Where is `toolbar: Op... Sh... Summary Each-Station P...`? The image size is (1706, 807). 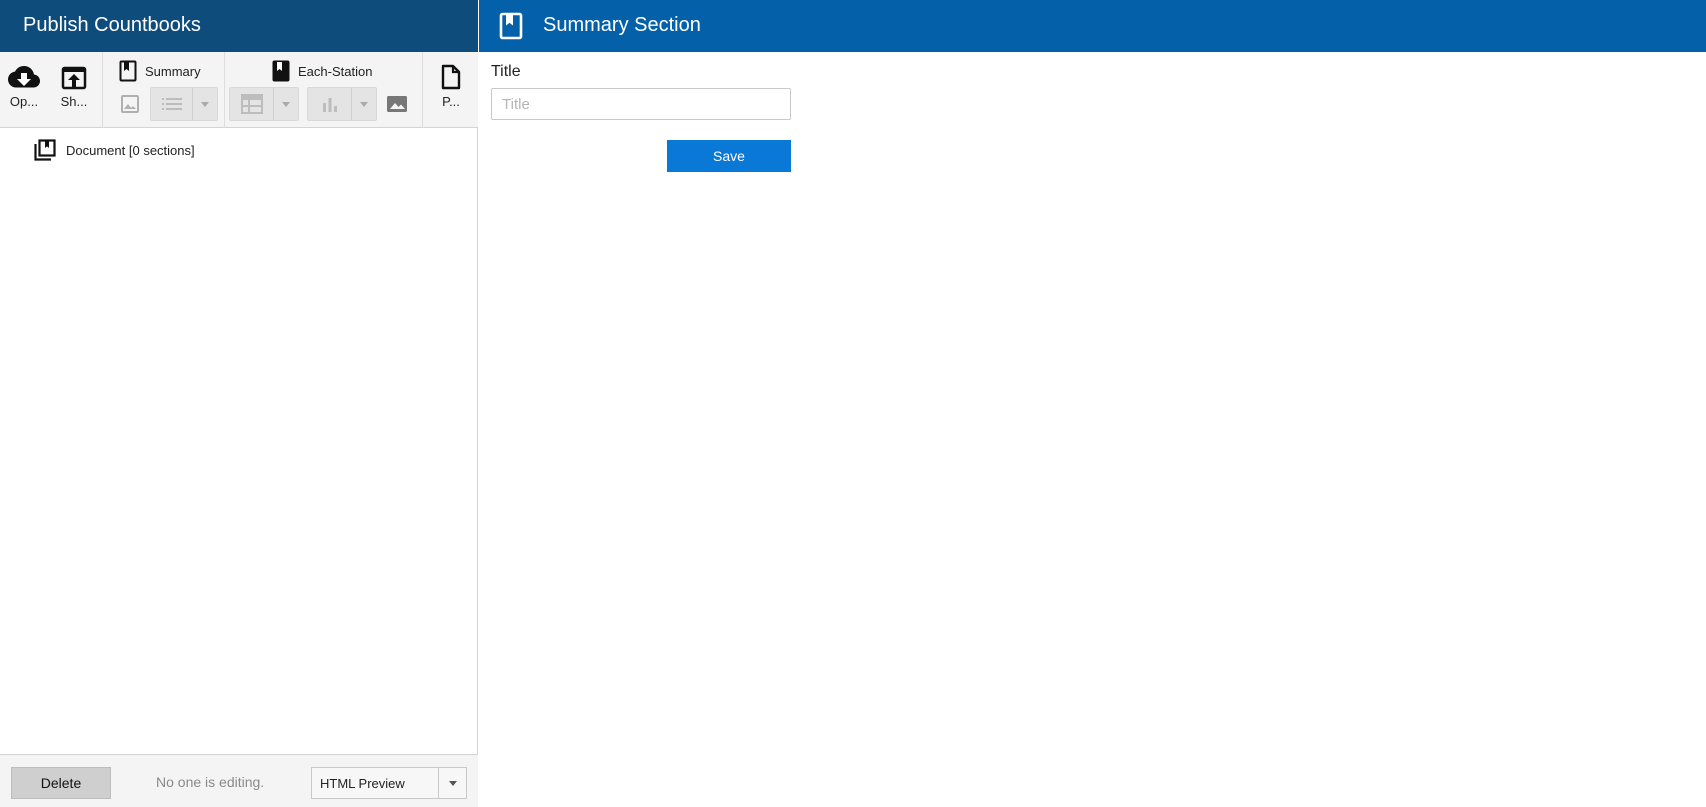 toolbar: Op... Sh... Summary Each-Station P... is located at coordinates (239, 90).